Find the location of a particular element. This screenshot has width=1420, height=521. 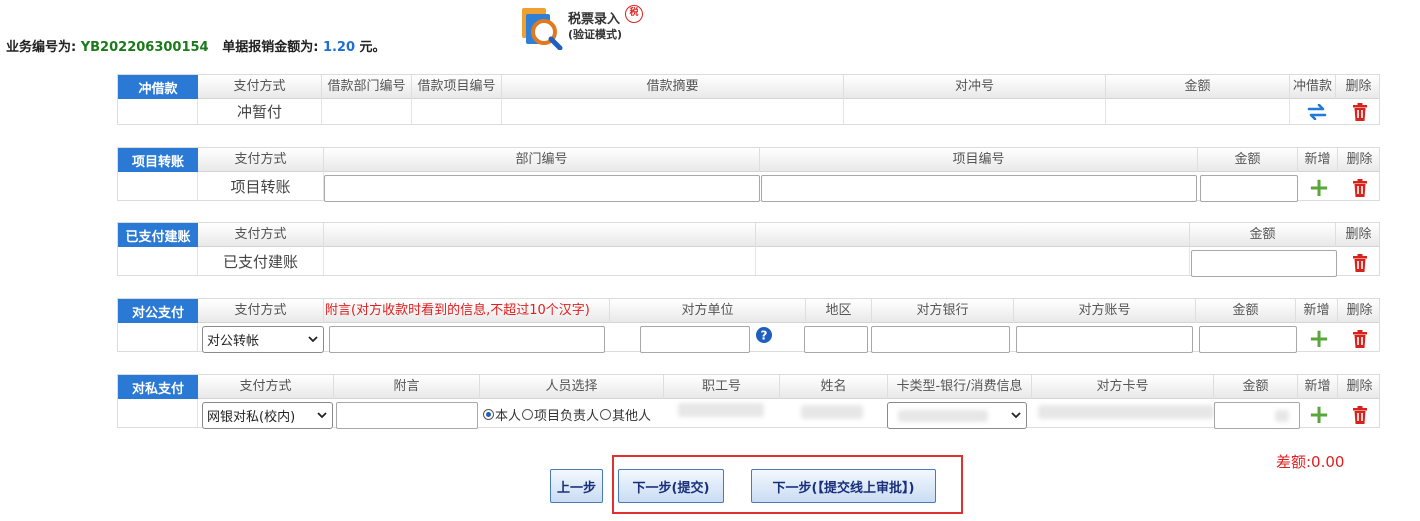

project-transfer-label: 项目转账 is located at coordinates (158, 160).